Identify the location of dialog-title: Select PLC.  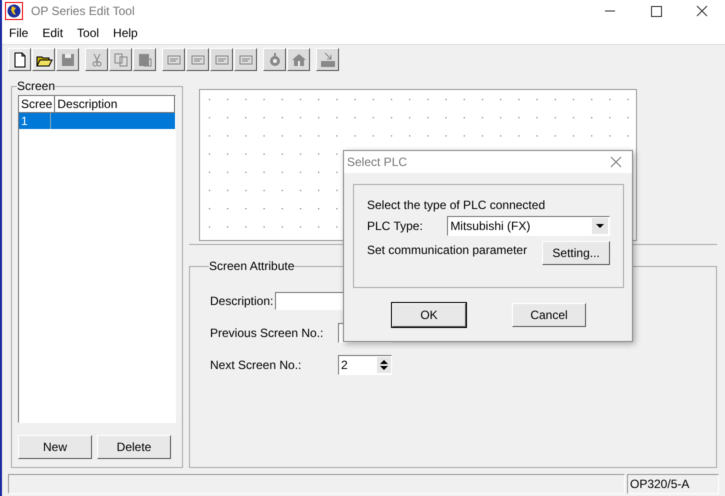
(377, 162).